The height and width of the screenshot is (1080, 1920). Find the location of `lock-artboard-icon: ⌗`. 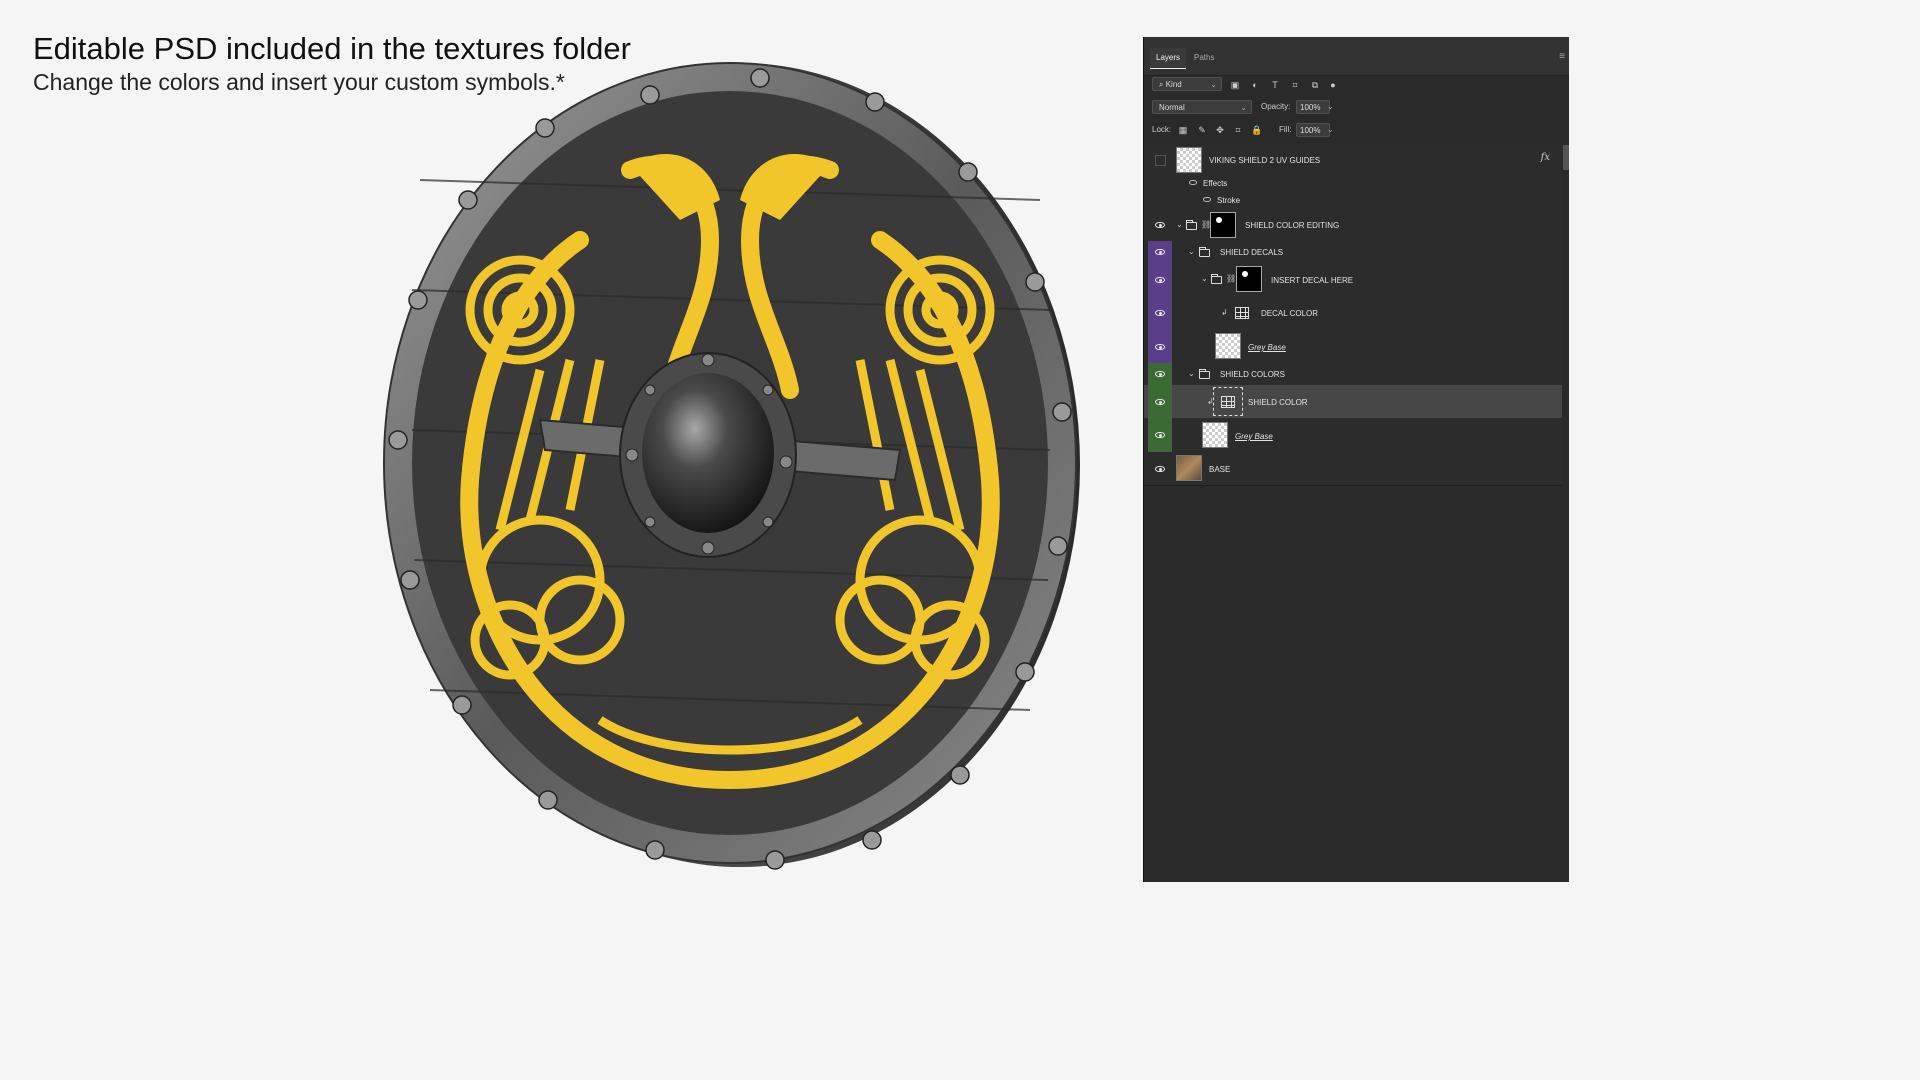

lock-artboard-icon: ⌗ is located at coordinates (1238, 130).